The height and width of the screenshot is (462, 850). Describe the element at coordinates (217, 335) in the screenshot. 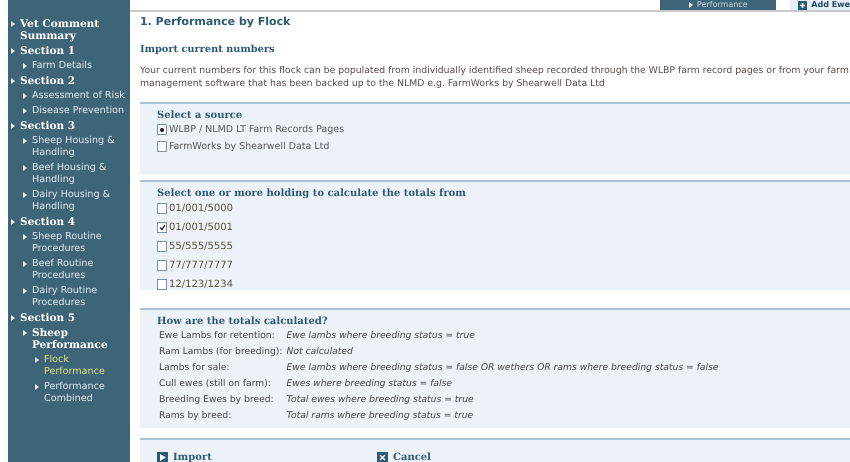

I see `total-label: Ewe Lambs for retention:` at that location.